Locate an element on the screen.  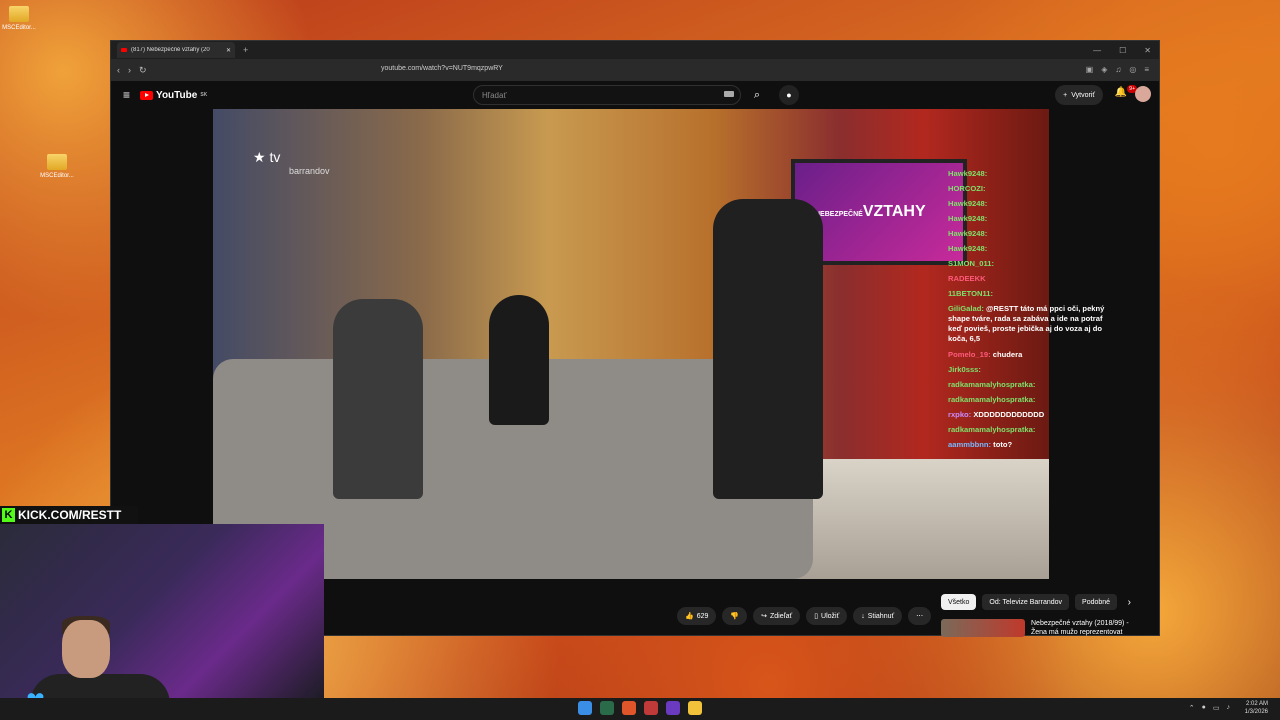
download-label: Stiahnuť is located at coordinates (881, 616).